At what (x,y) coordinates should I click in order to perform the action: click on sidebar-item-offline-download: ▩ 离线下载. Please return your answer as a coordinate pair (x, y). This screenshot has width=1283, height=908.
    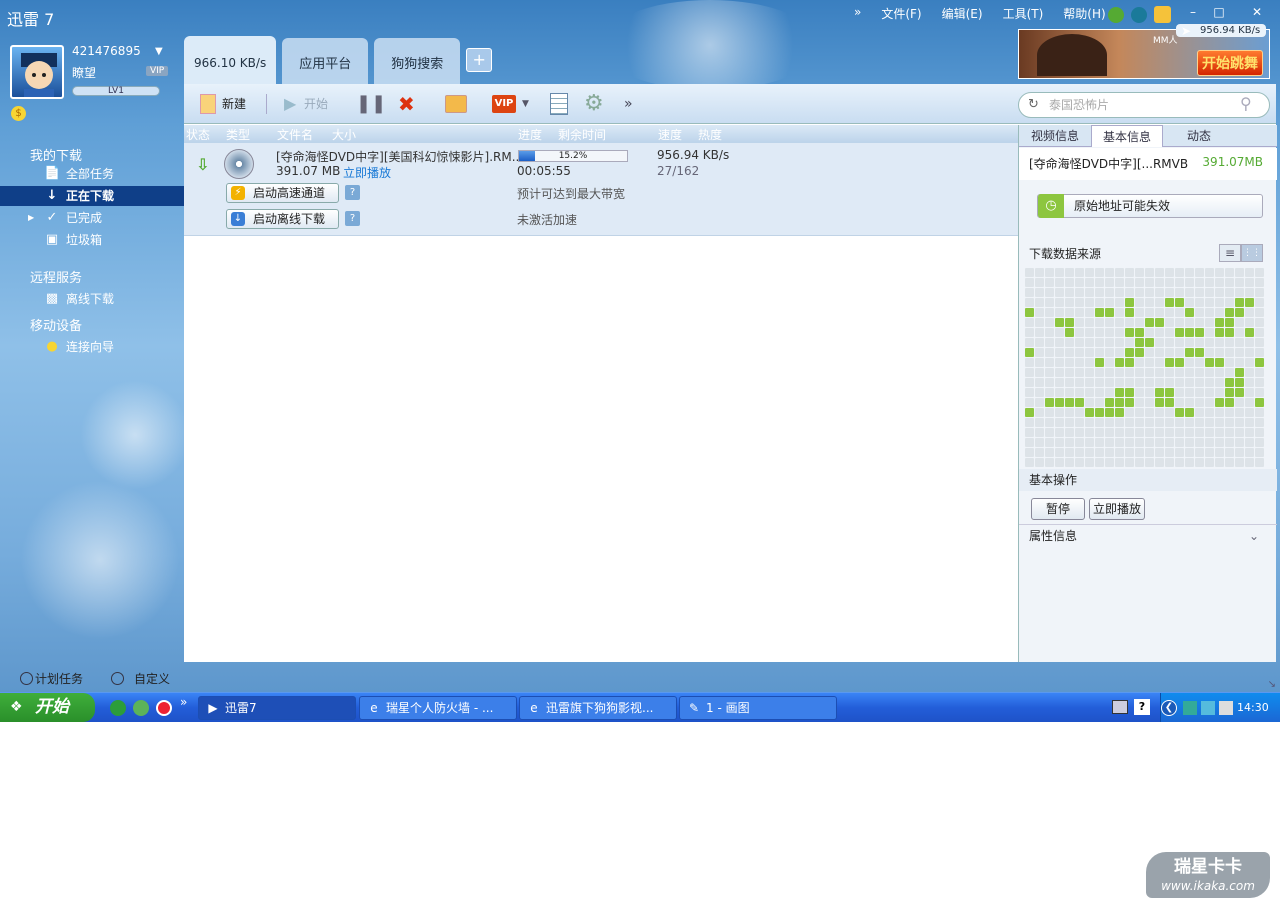
    Looking at the image, I should click on (92, 299).